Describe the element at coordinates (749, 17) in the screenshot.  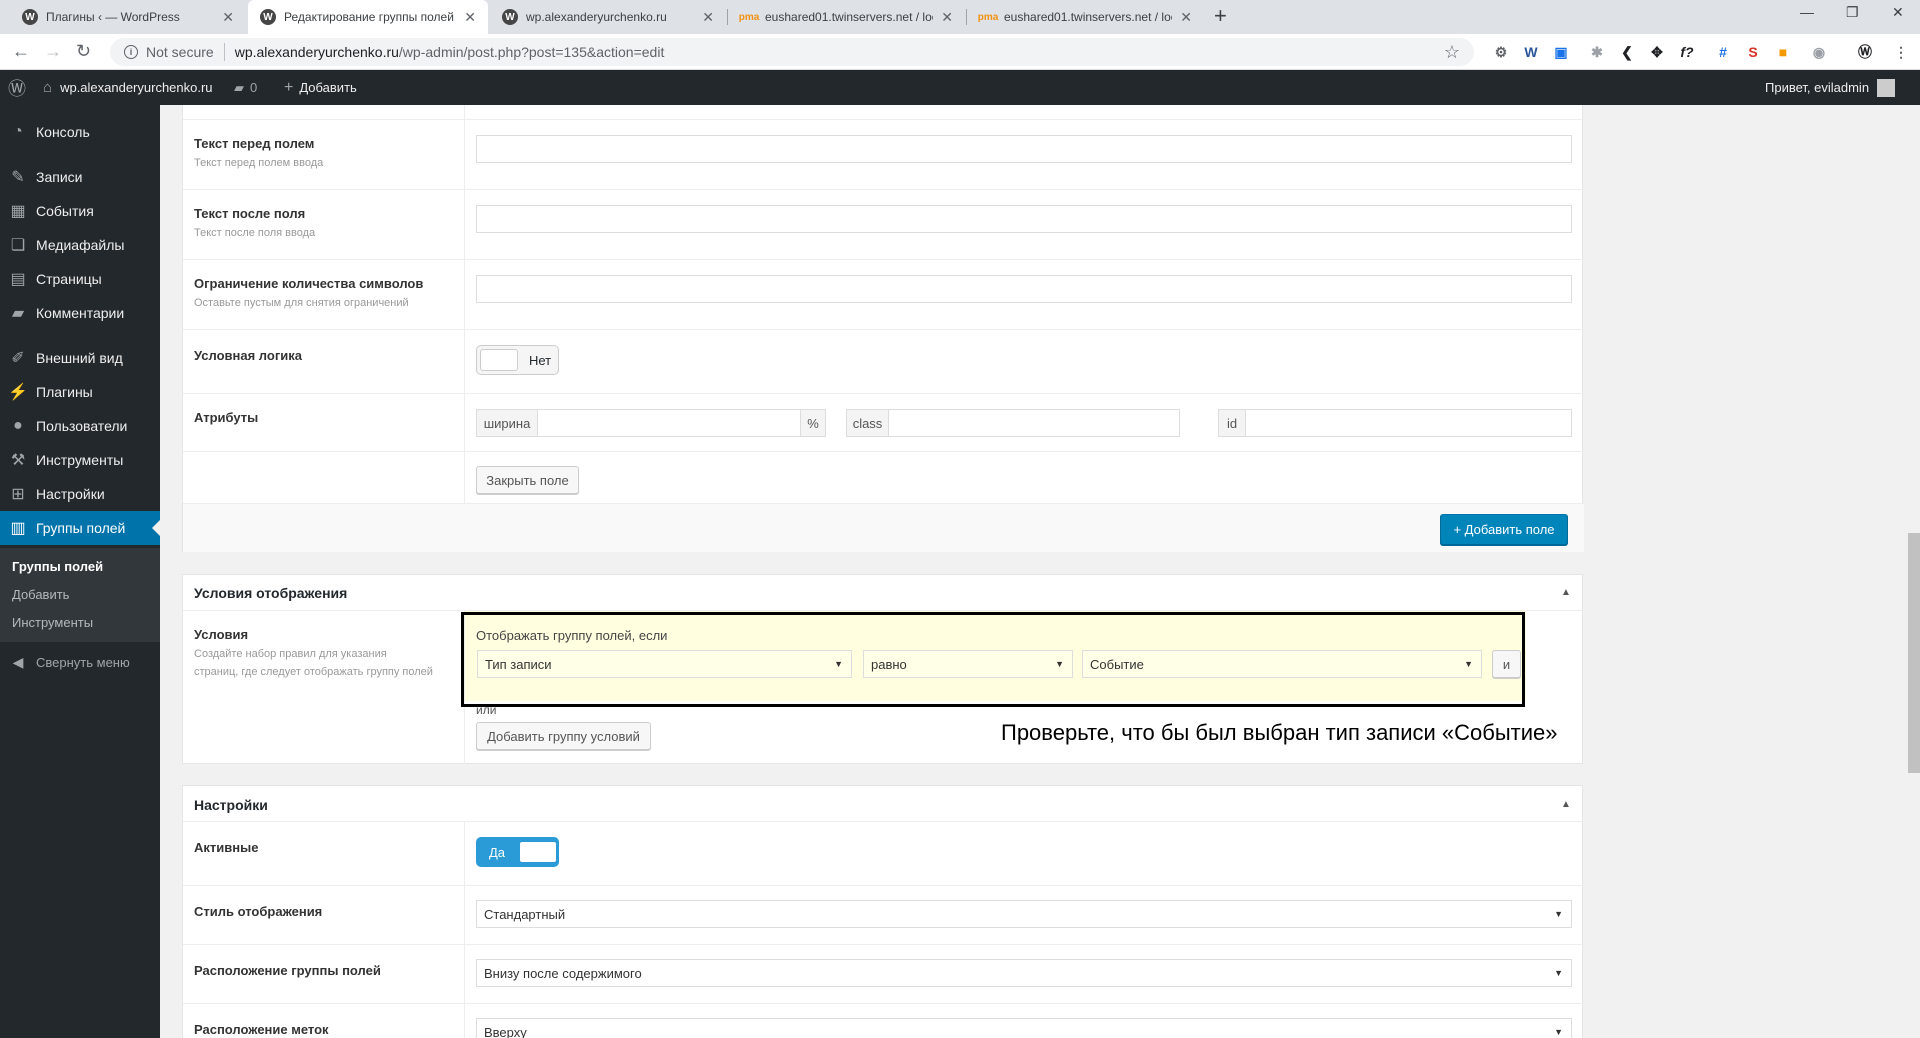
I see `phpmyadmin-icon: pma` at that location.